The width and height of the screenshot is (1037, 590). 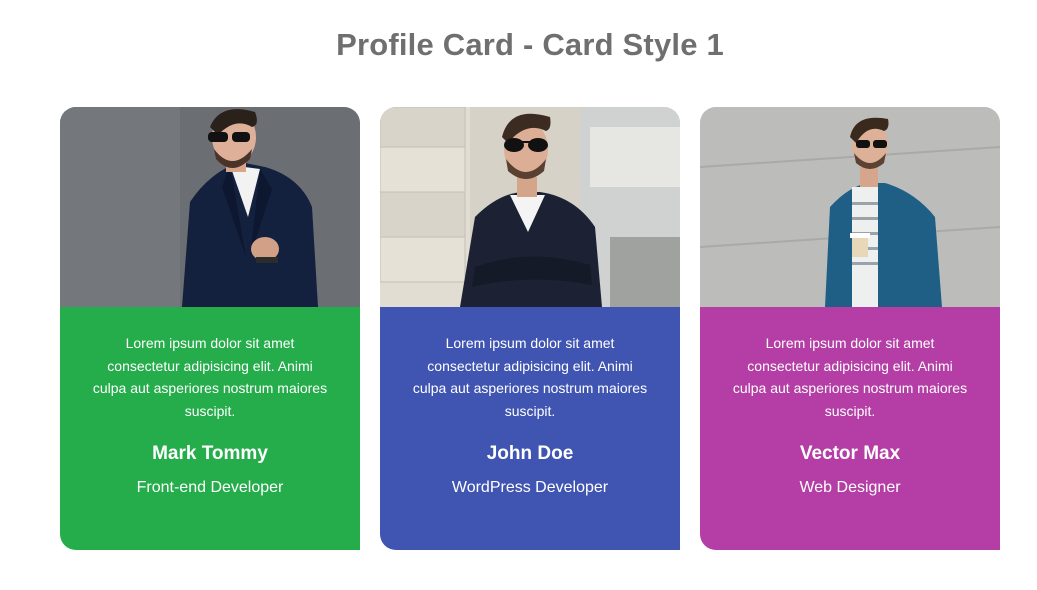 I want to click on card-name: Mark Tommy, so click(x=210, y=453).